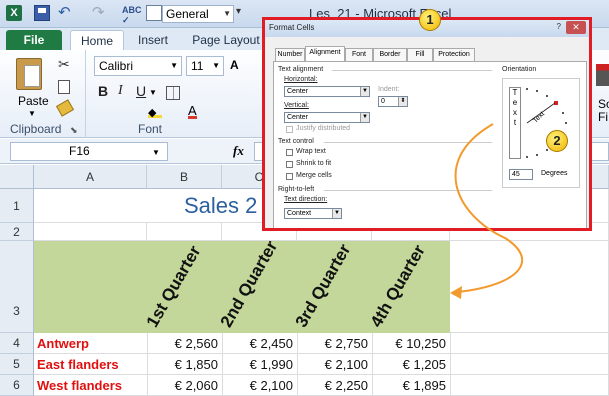 The image size is (609, 396). I want to click on redo-icon: ↷, so click(100, 13).